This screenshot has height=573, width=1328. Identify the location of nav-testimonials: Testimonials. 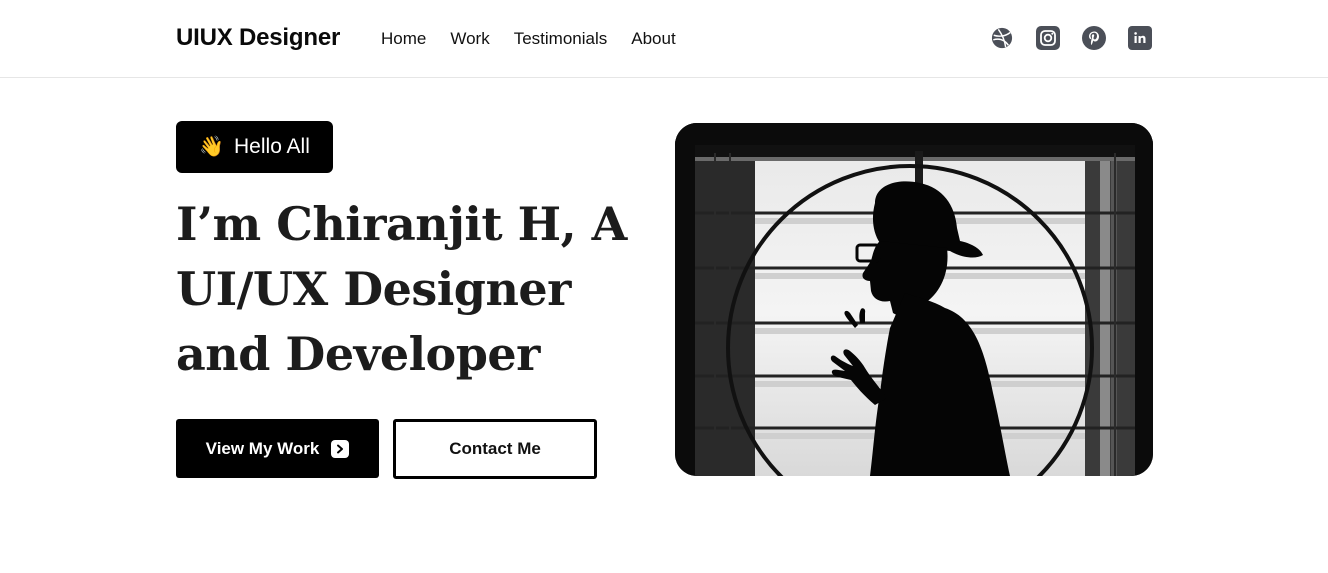
(561, 39).